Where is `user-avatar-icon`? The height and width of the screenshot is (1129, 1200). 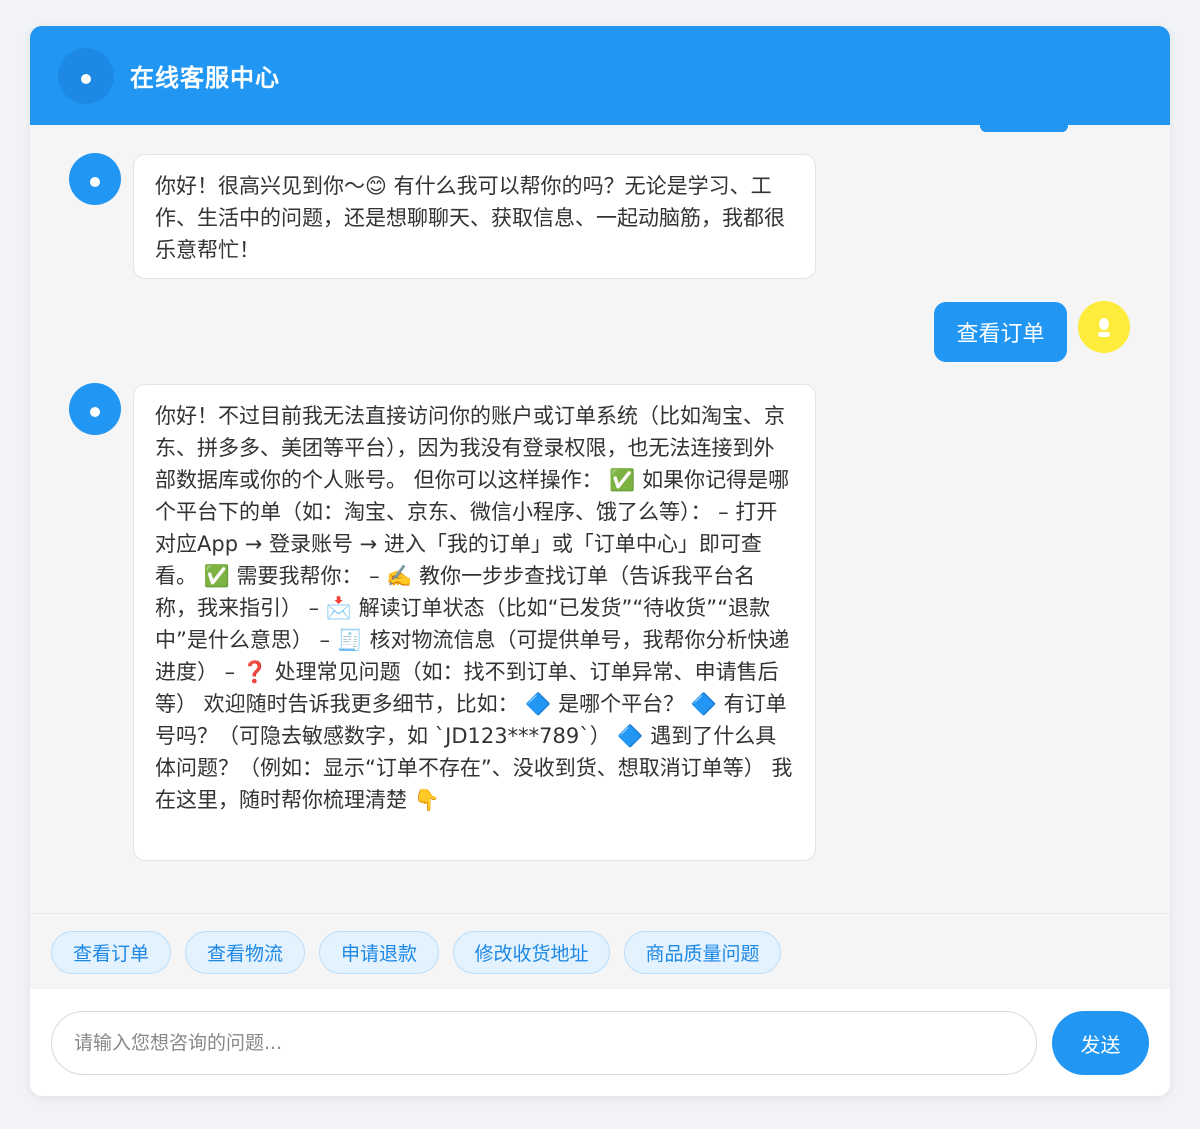 user-avatar-icon is located at coordinates (1104, 327).